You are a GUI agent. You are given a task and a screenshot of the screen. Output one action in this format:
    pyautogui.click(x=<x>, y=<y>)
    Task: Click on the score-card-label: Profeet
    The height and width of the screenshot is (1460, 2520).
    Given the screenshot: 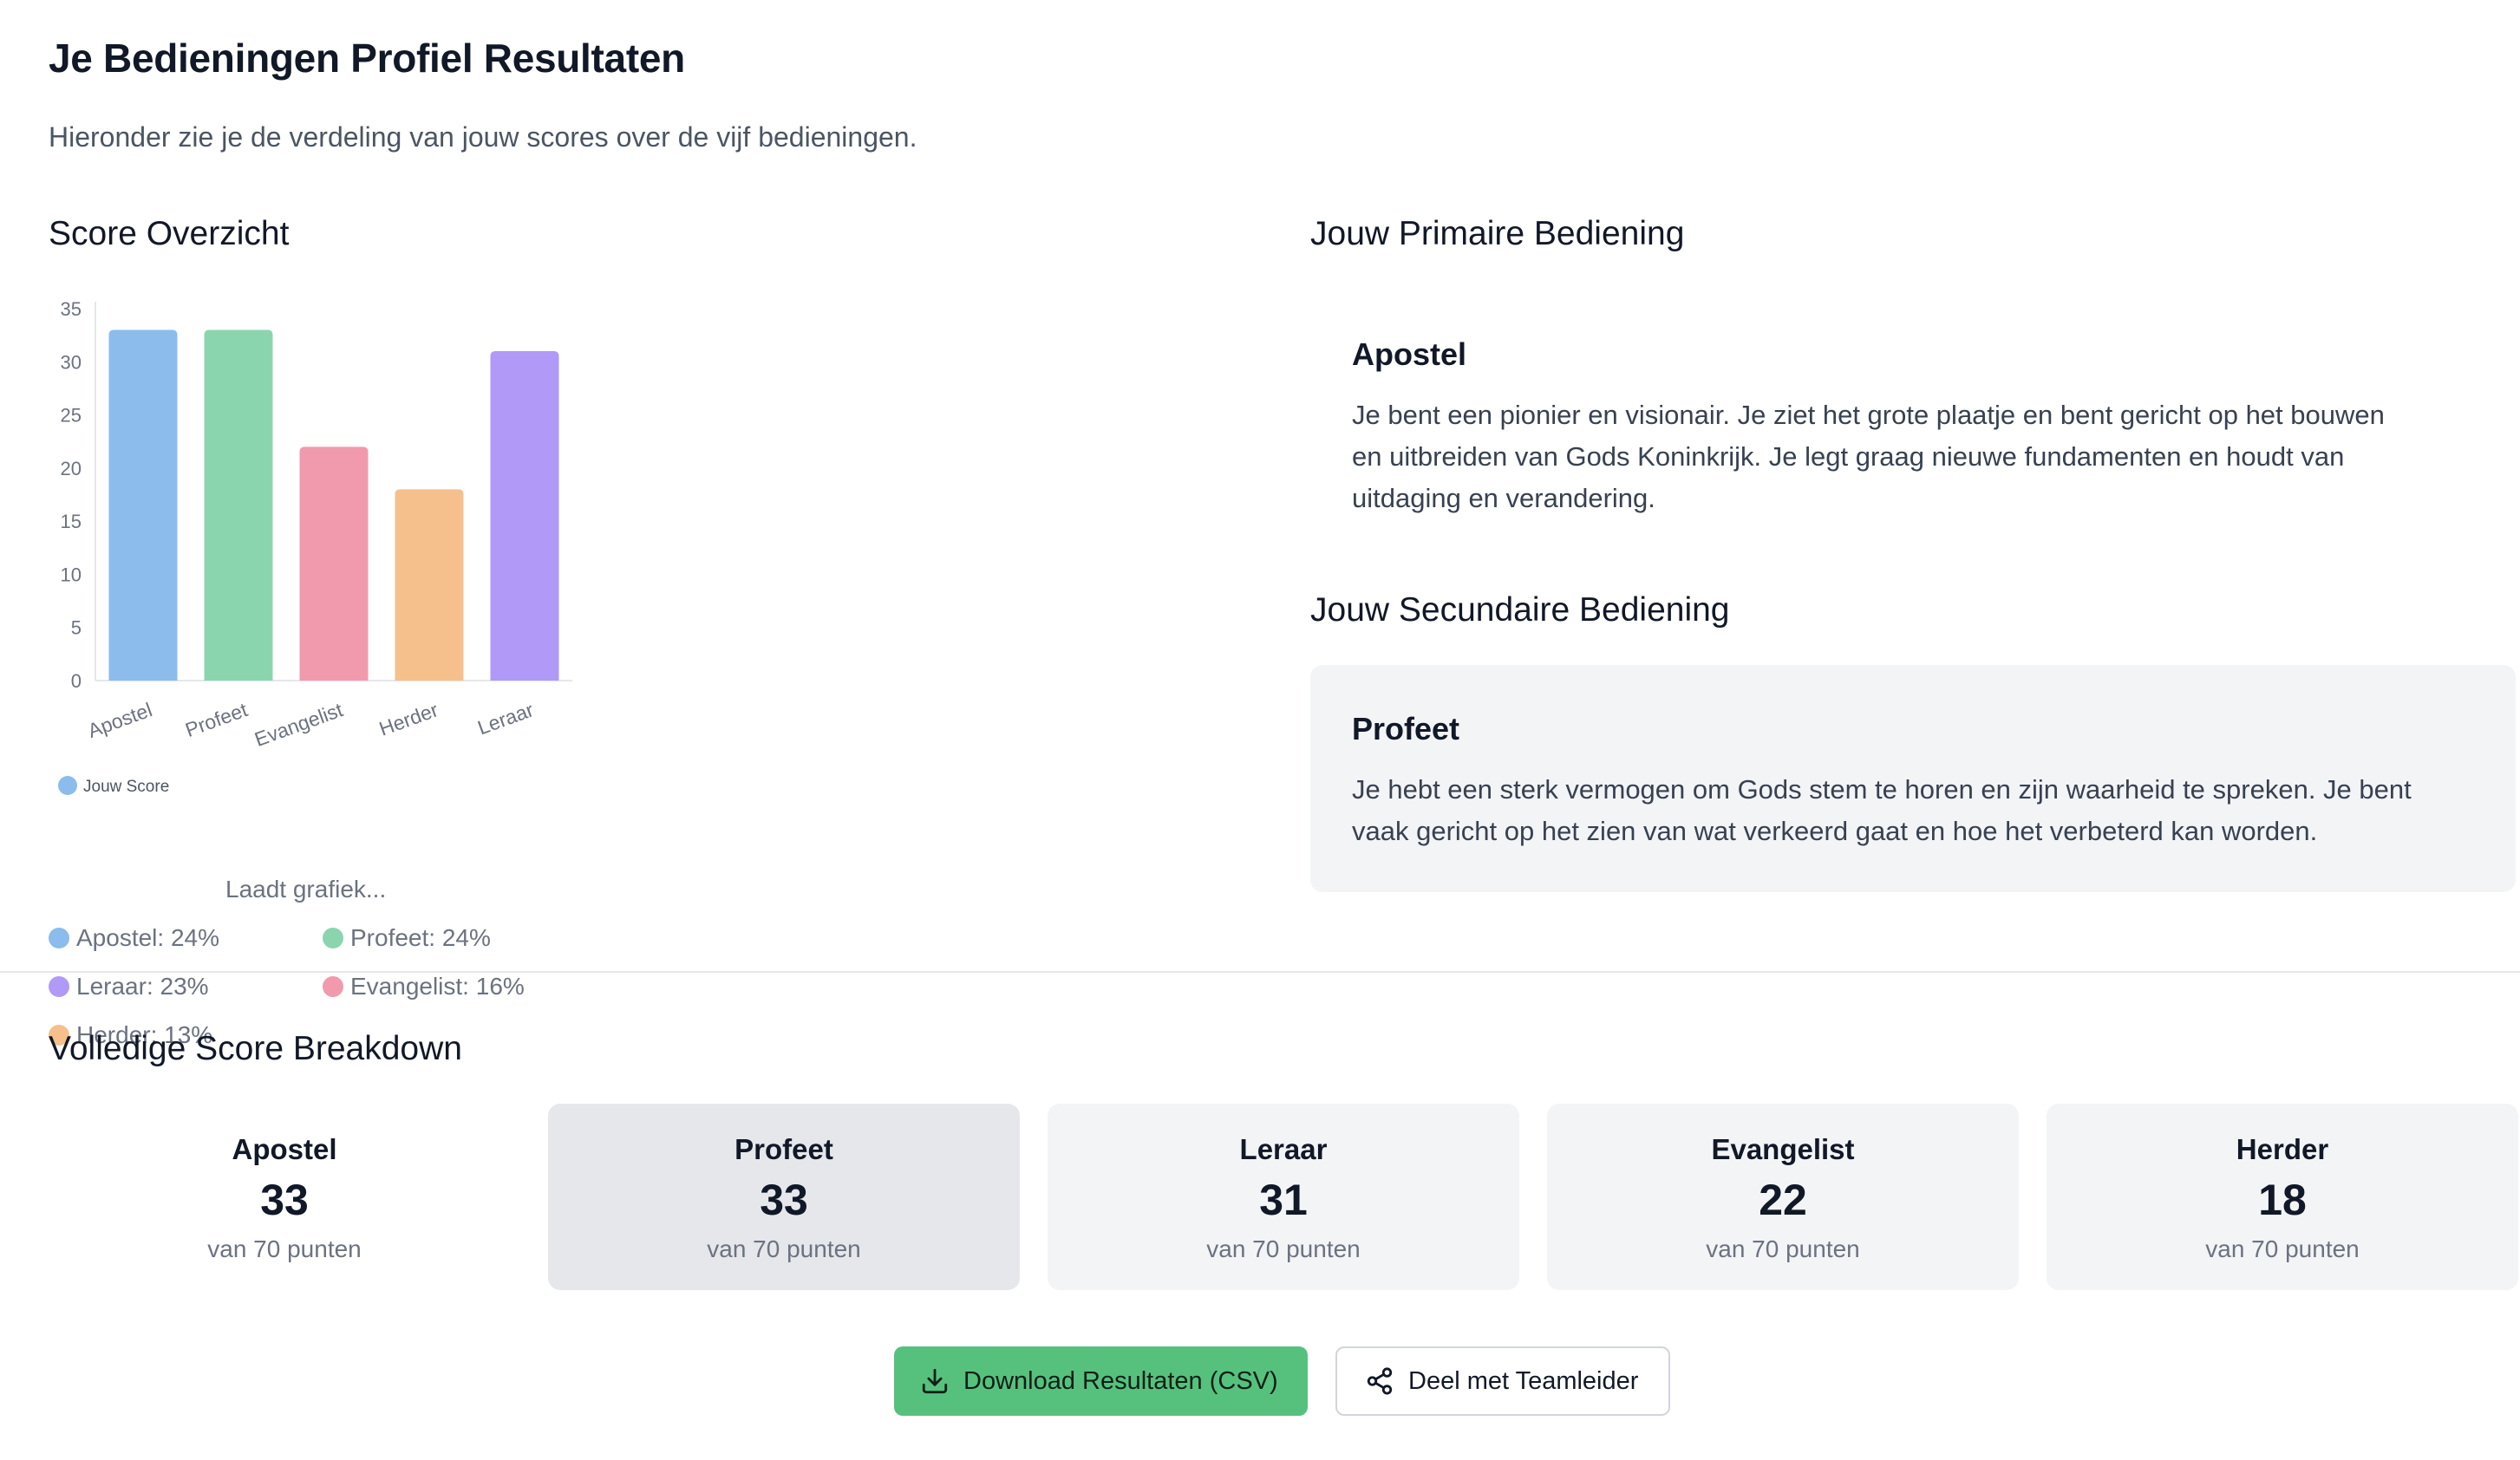 What is the action you would take?
    pyautogui.click(x=783, y=1149)
    